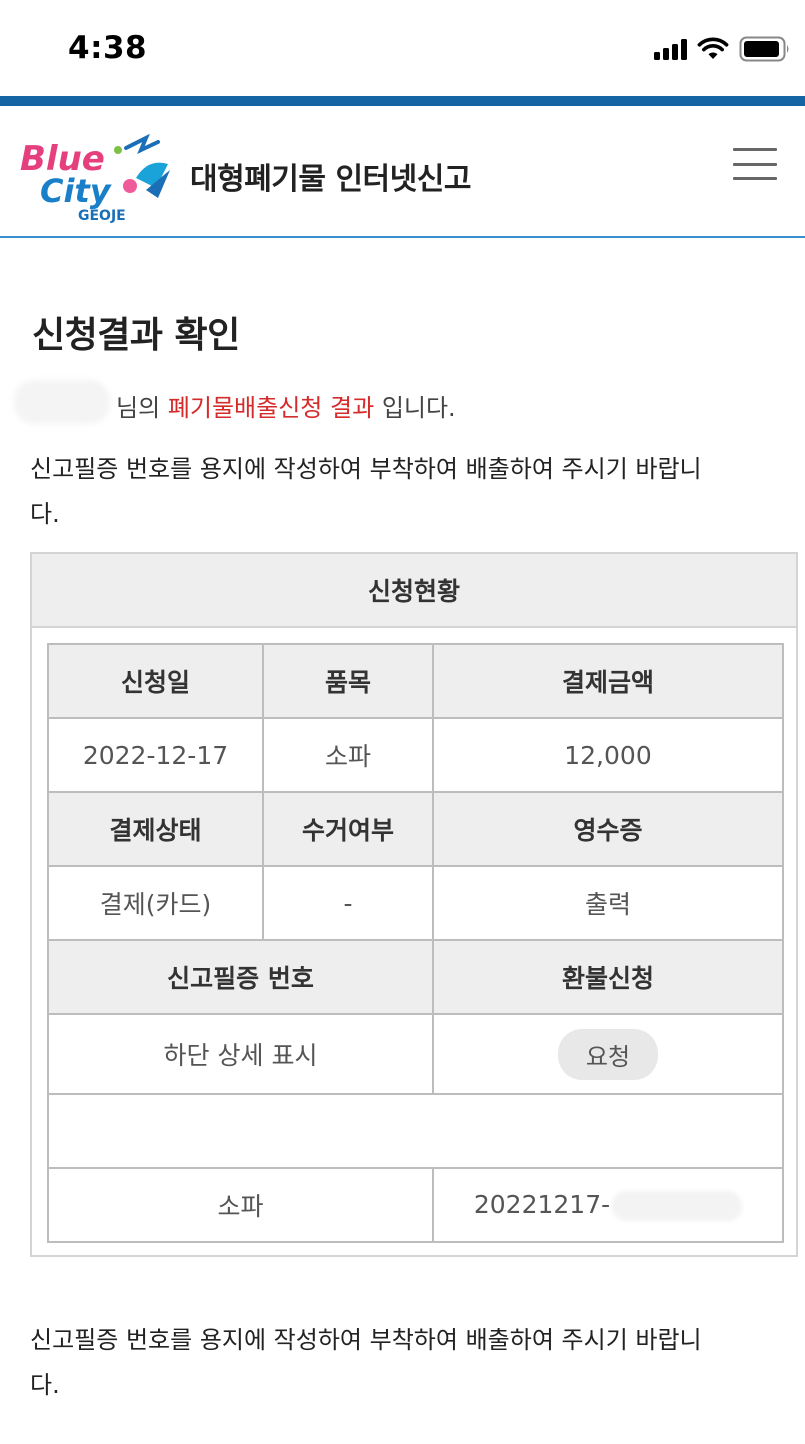  What do you see at coordinates (608, 903) in the screenshot?
I see `print-receipt-link: 출력` at bounding box center [608, 903].